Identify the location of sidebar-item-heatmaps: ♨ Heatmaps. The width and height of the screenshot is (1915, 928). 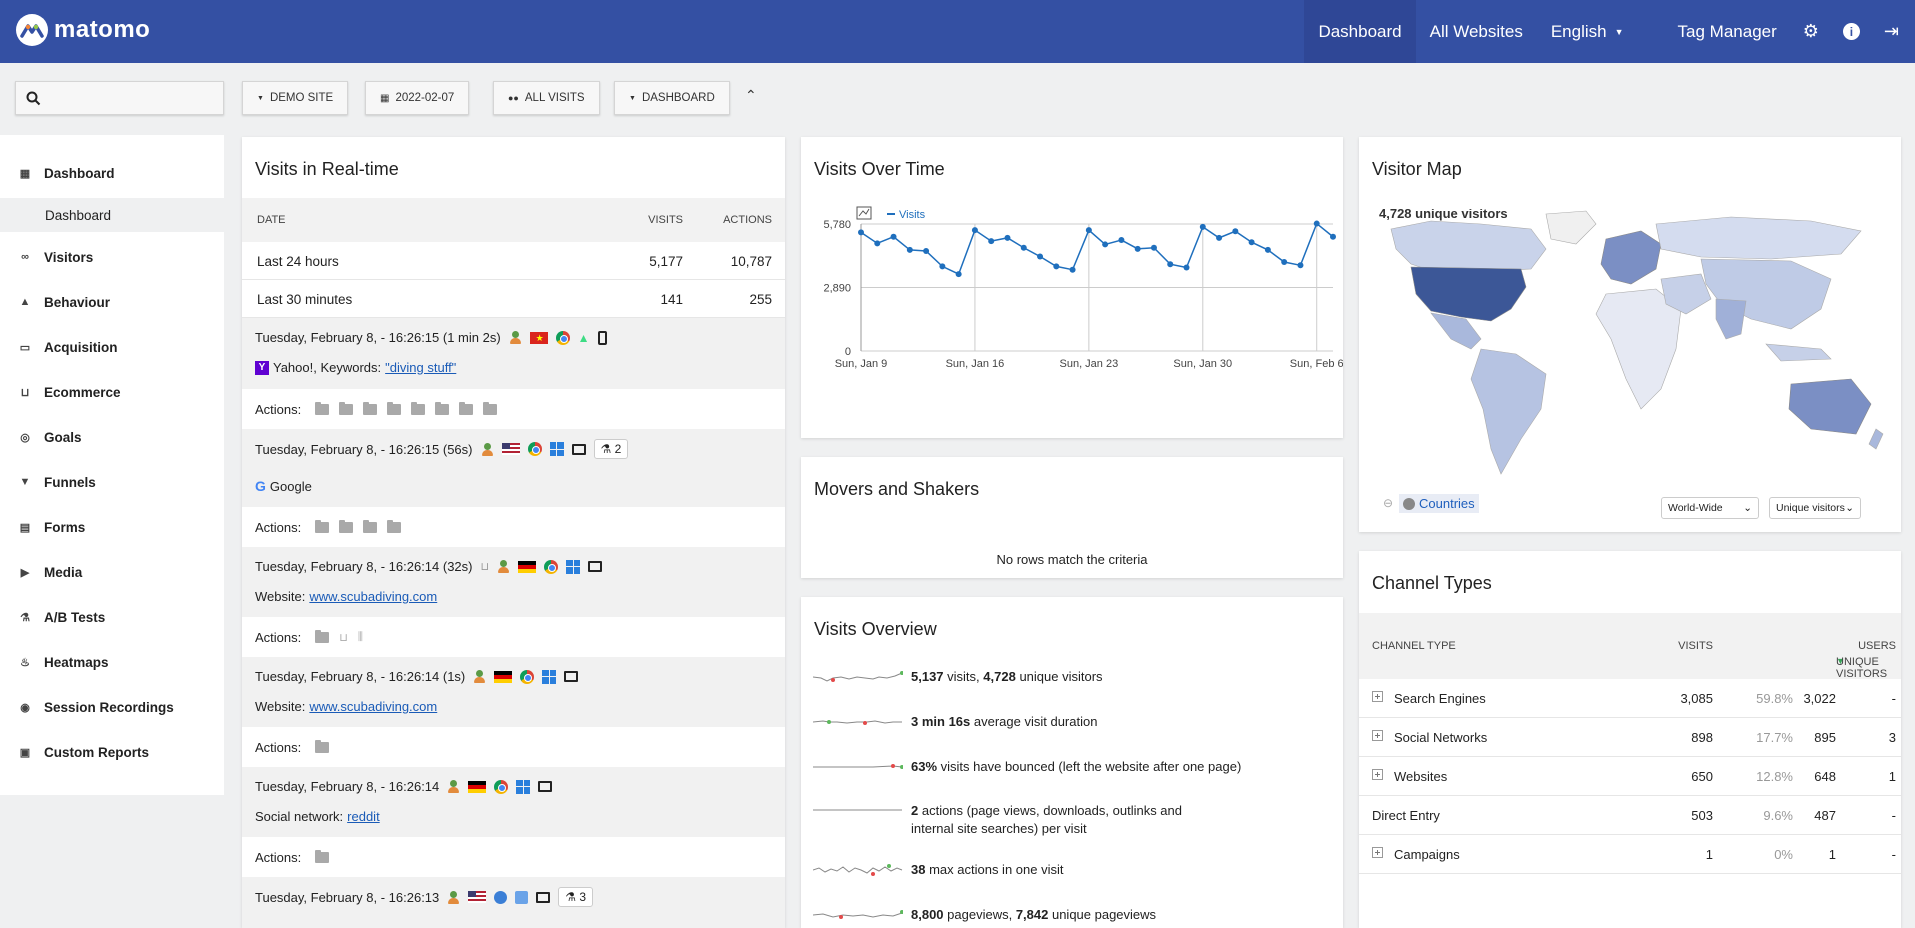
(112, 662).